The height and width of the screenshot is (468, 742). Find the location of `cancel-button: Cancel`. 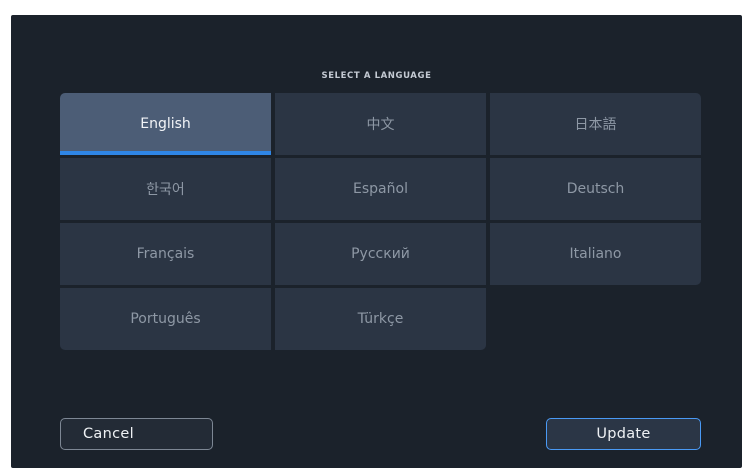

cancel-button: Cancel is located at coordinates (136, 434).